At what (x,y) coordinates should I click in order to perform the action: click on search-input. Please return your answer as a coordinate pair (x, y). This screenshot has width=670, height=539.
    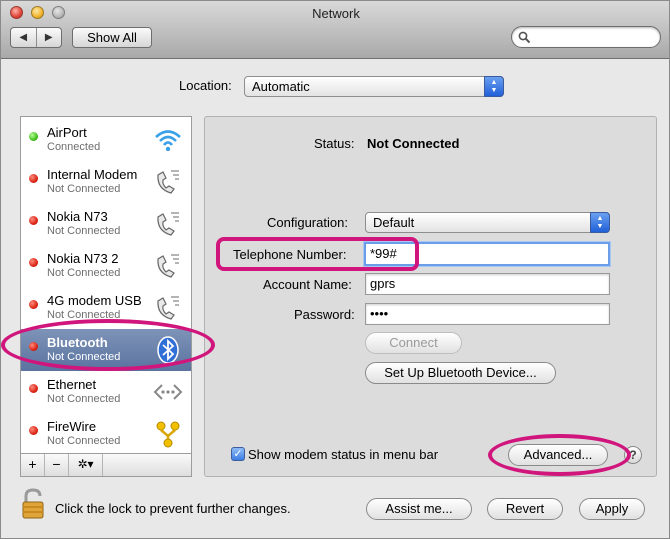
    Looking at the image, I should click on (586, 37).